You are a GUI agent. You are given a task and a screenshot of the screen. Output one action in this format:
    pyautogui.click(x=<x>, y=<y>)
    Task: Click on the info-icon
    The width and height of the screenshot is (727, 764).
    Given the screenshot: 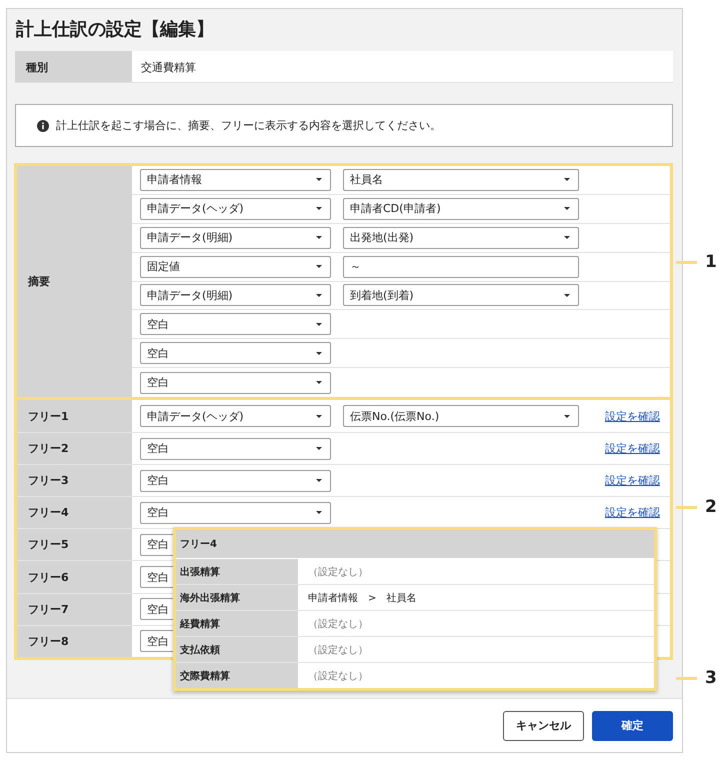 What is the action you would take?
    pyautogui.click(x=43, y=126)
    